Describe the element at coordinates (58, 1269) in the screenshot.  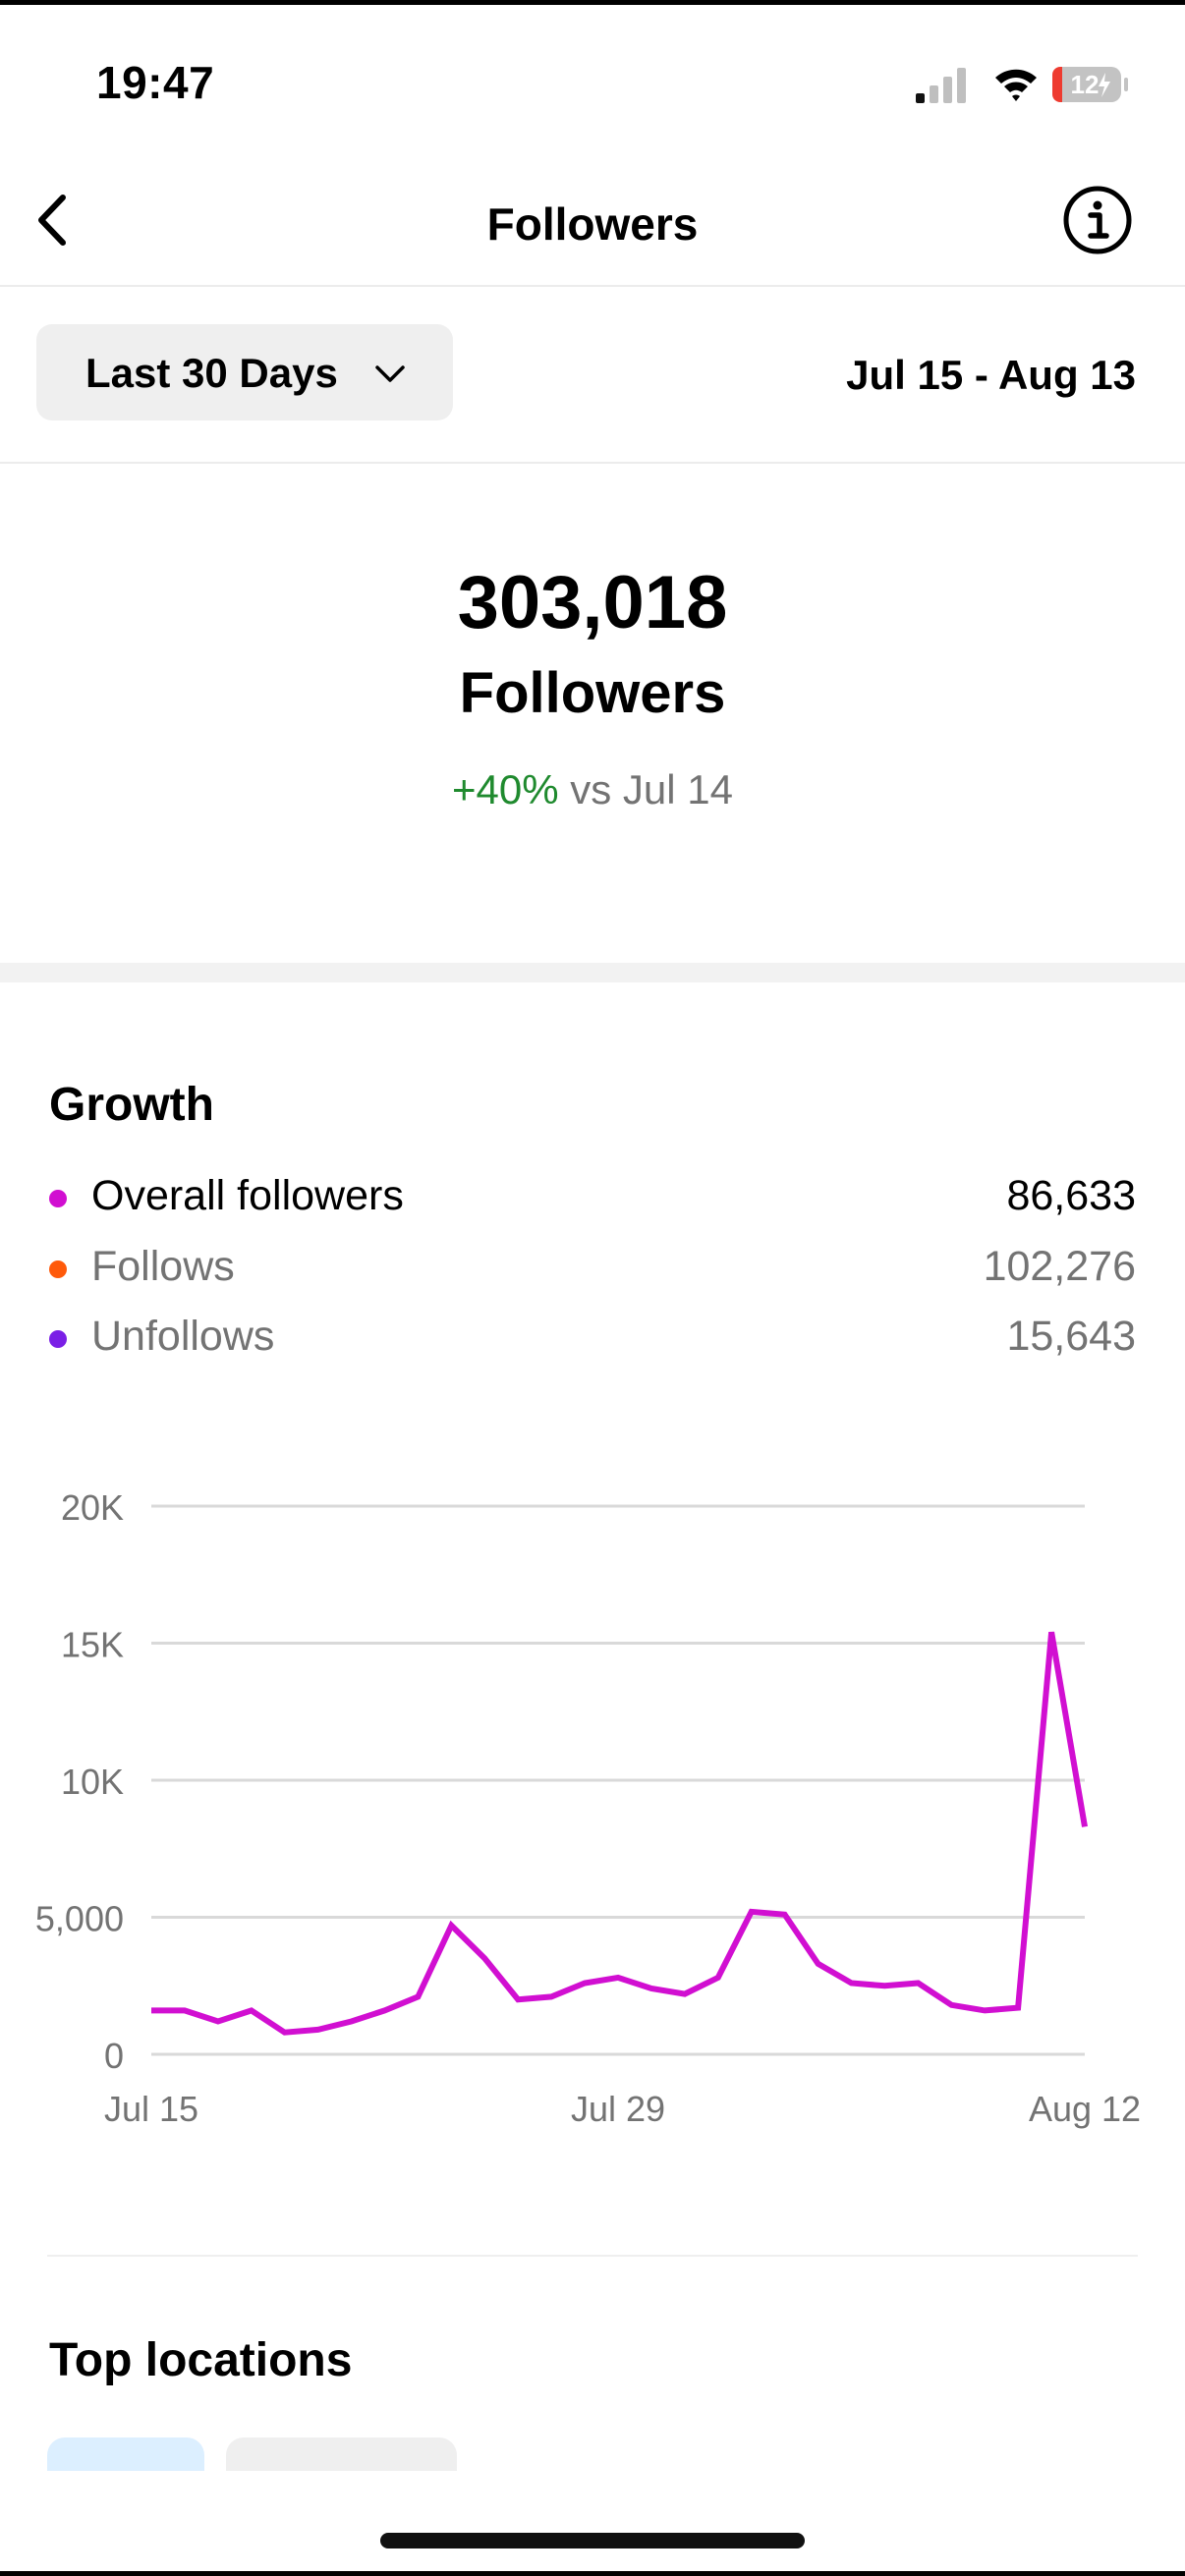
I see `legend-dot-follows` at that location.